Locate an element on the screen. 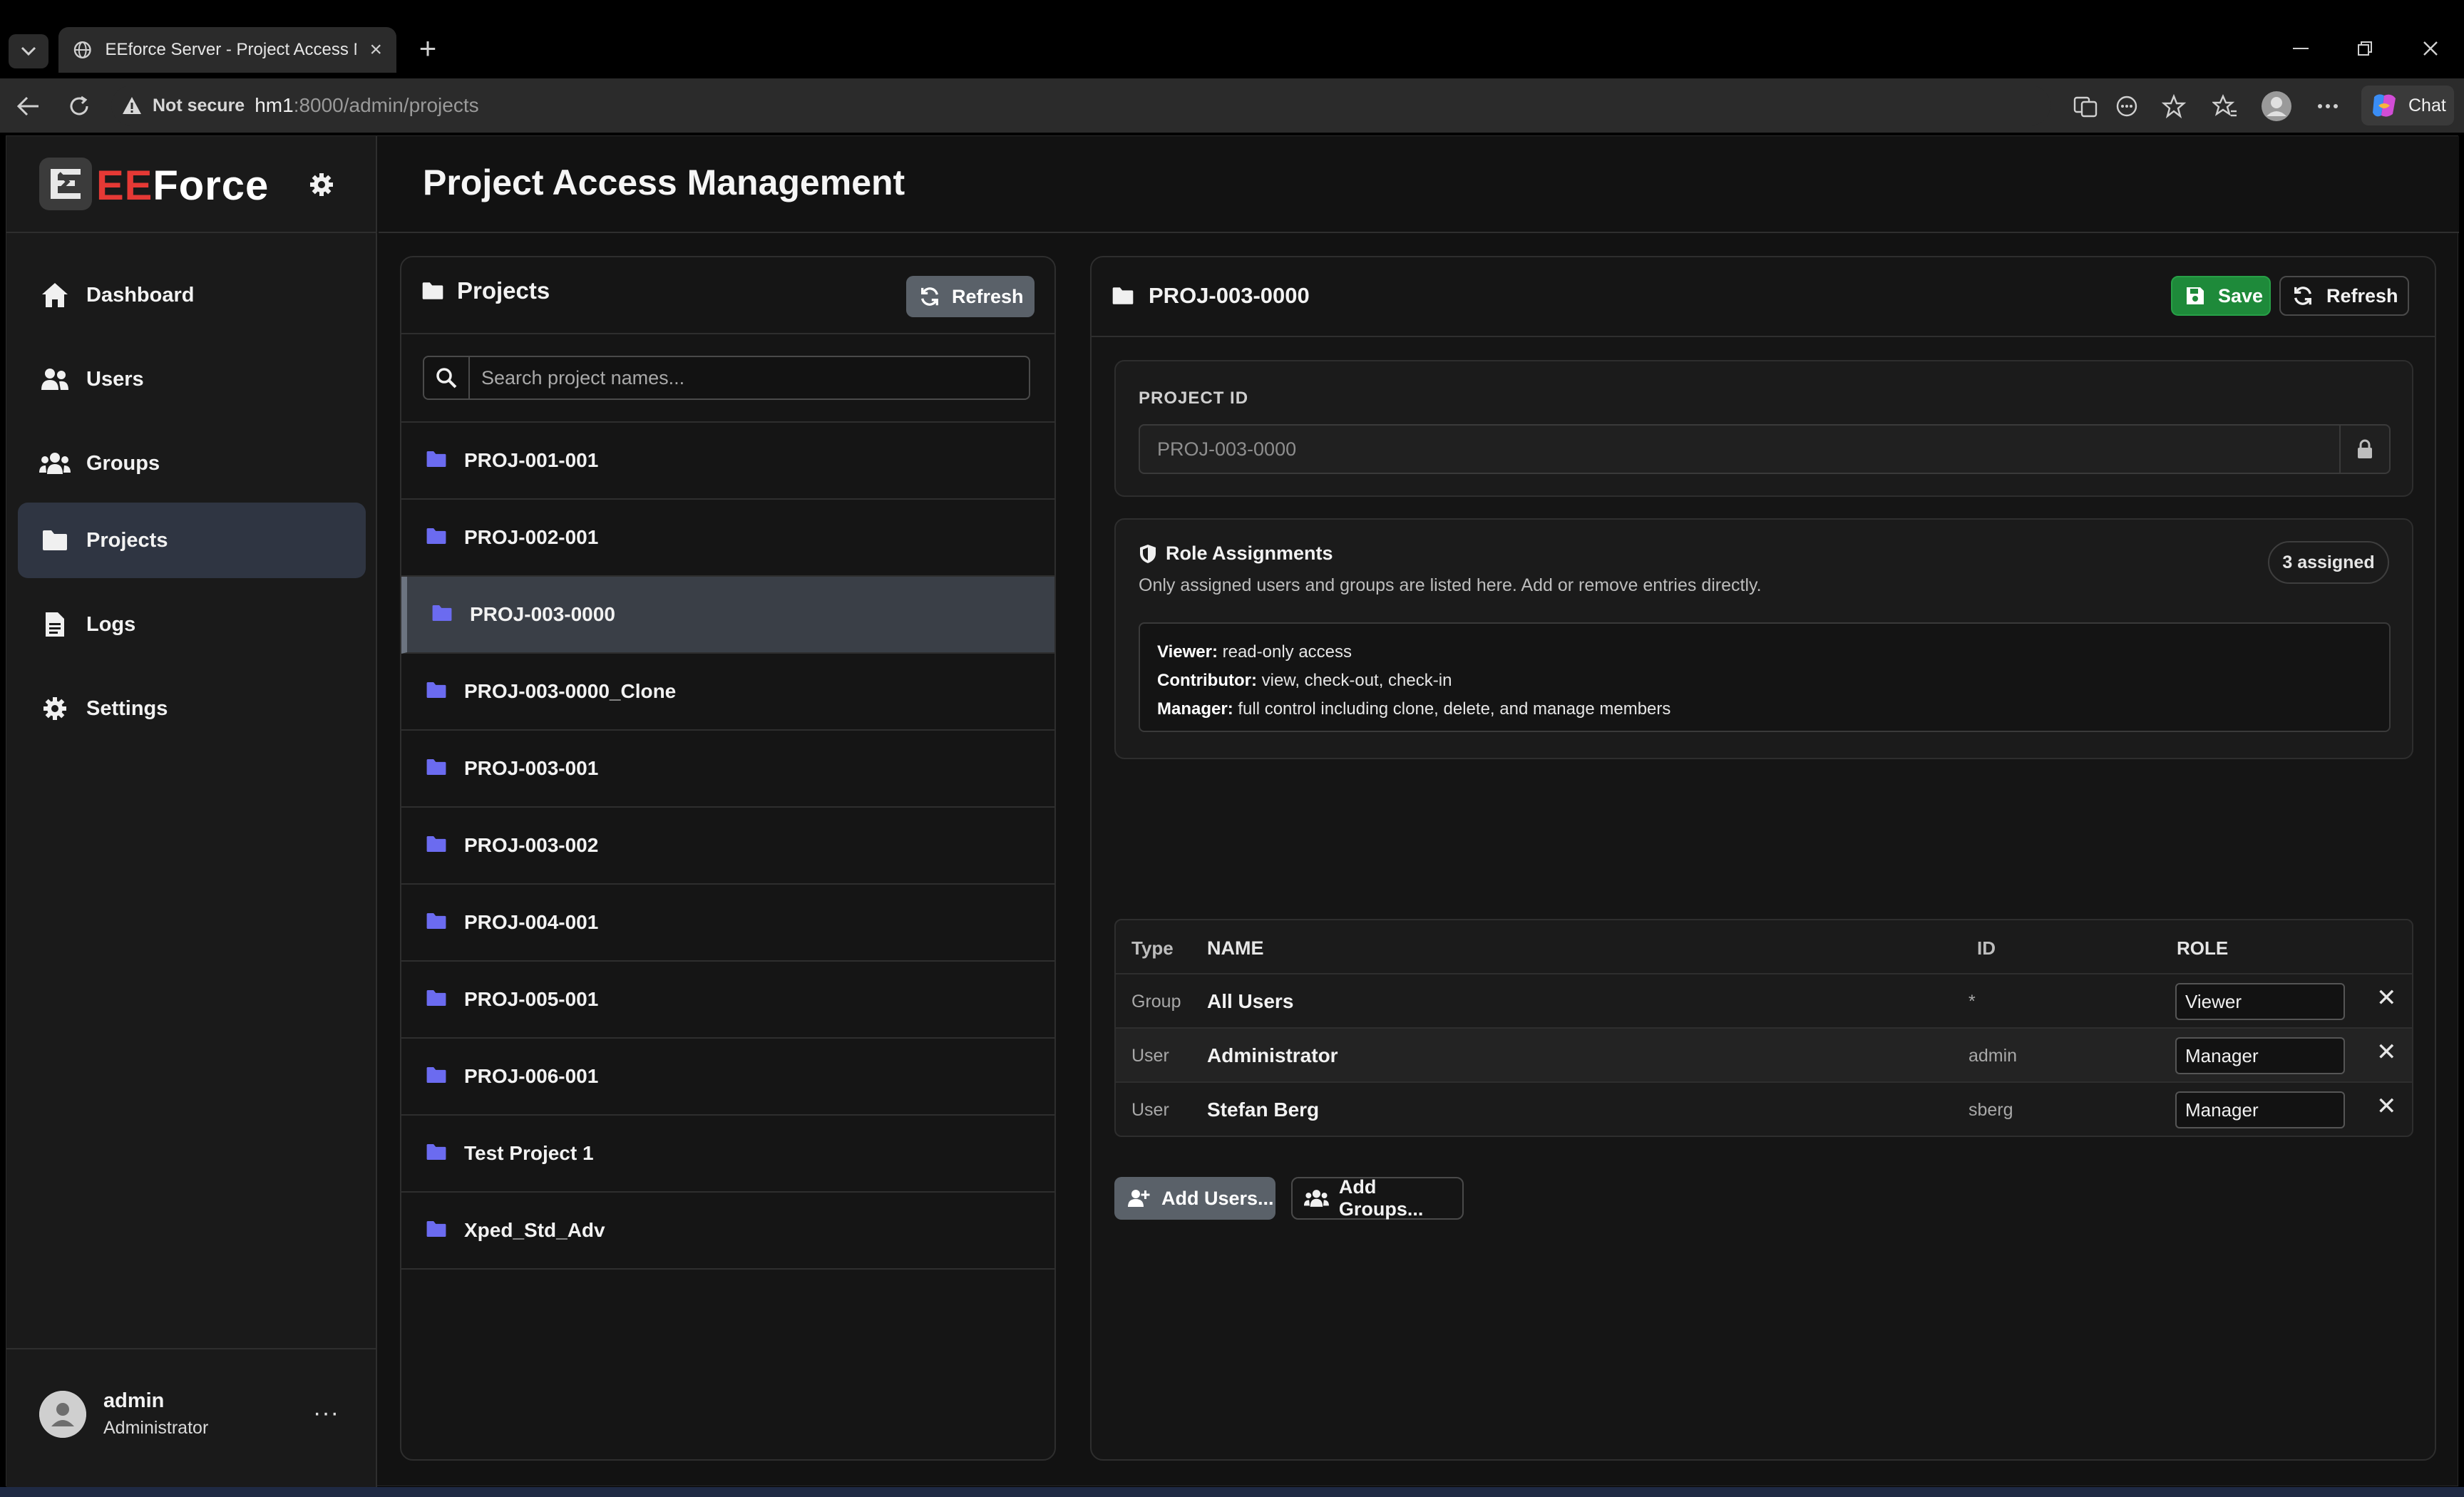 This screenshot has width=2464, height=1497. back-button is located at coordinates (28, 106).